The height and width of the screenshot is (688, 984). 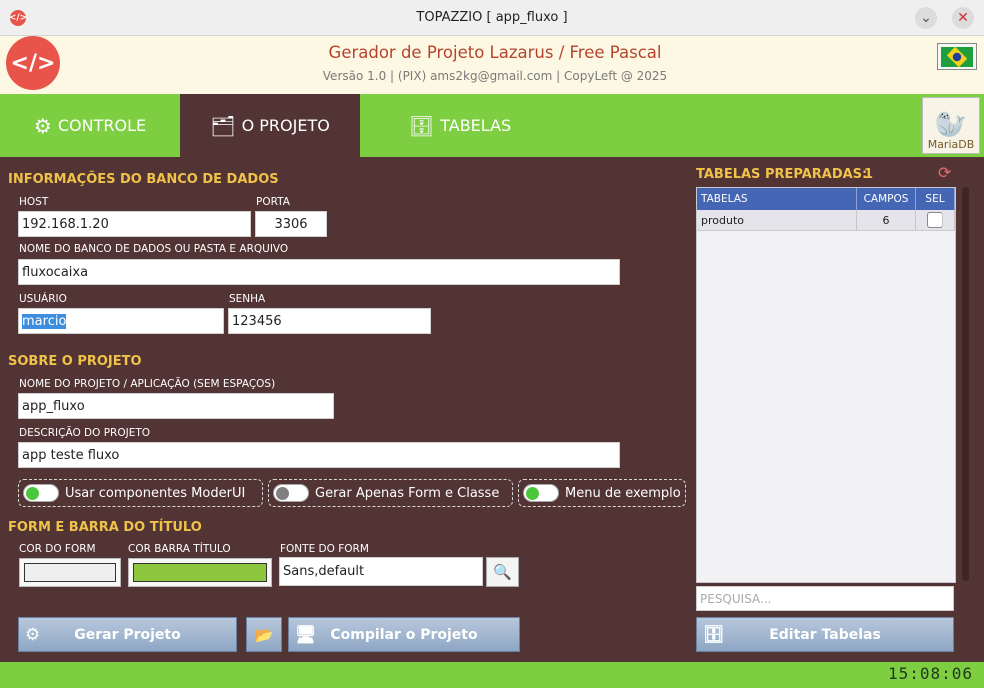 I want to click on button-label: Editar Tabelas, so click(x=825, y=634).